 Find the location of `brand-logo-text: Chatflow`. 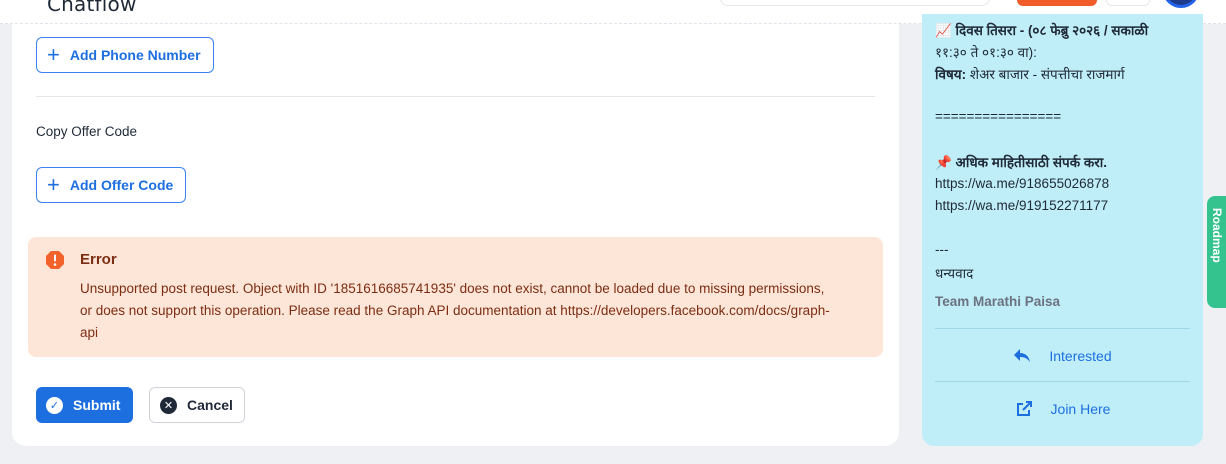

brand-logo-text: Chatflow is located at coordinates (92, 8).